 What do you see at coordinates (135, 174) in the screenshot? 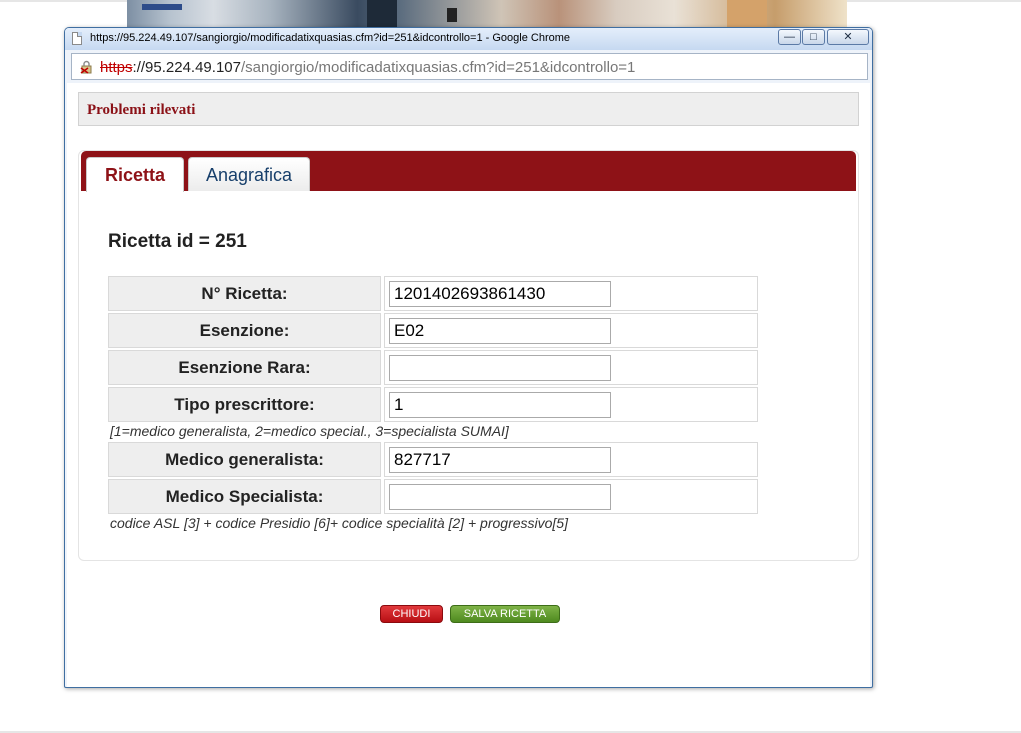
I see `tab-ricetta: Ricetta` at bounding box center [135, 174].